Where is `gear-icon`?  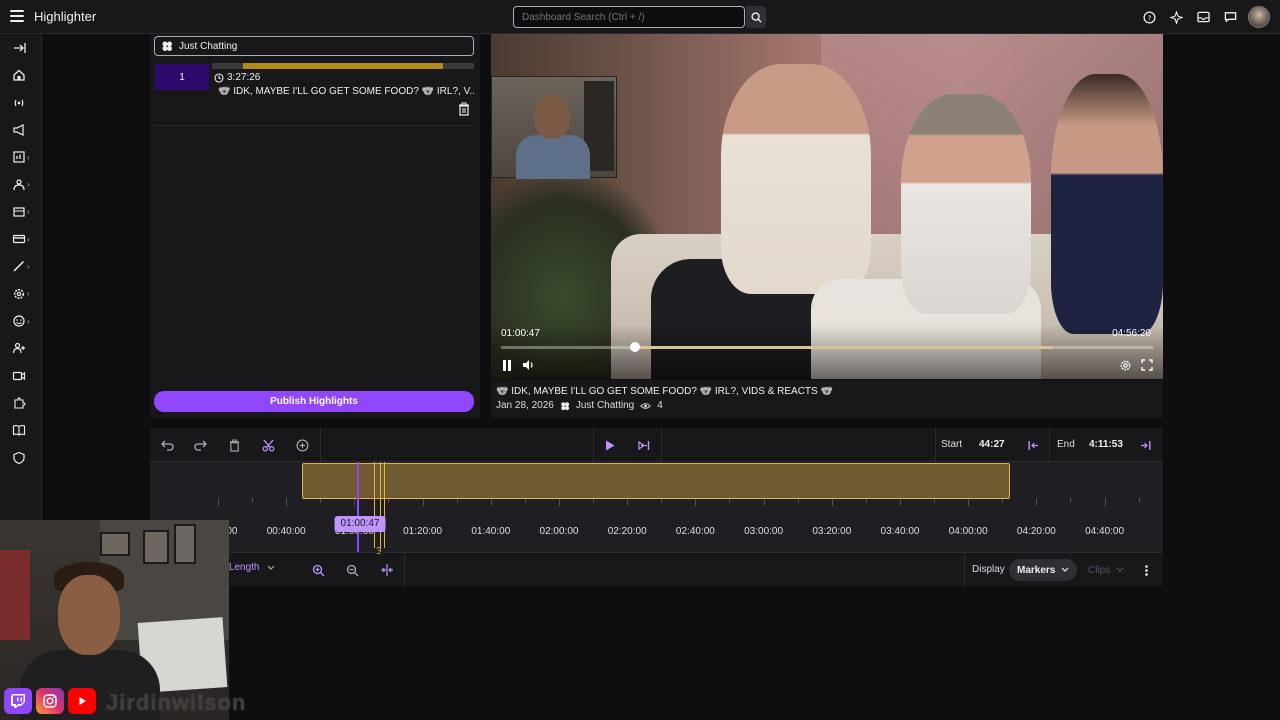
gear-icon is located at coordinates (1125, 365).